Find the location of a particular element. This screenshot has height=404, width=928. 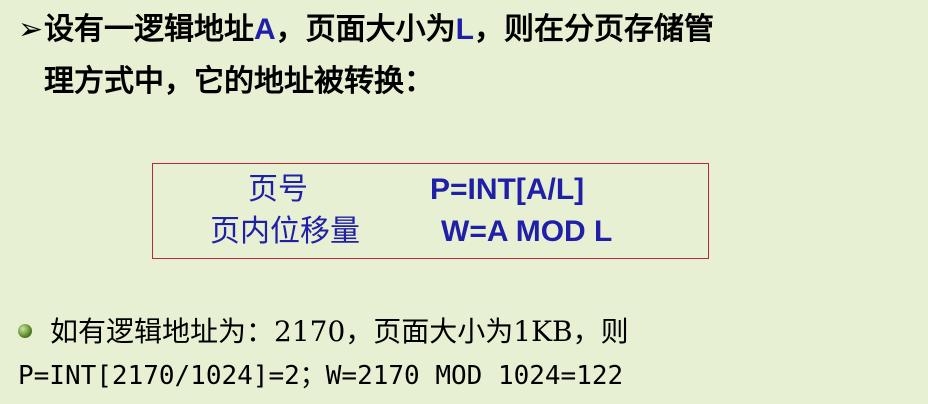

example-line-2: P=INT[2170/1024]=2；W=2170 MOD 1024=122 is located at coordinates (320, 376).